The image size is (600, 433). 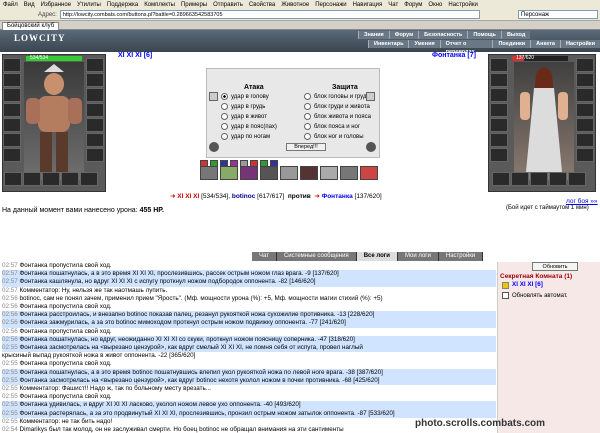 I want to click on legs-slot, so click(x=95, y=125).